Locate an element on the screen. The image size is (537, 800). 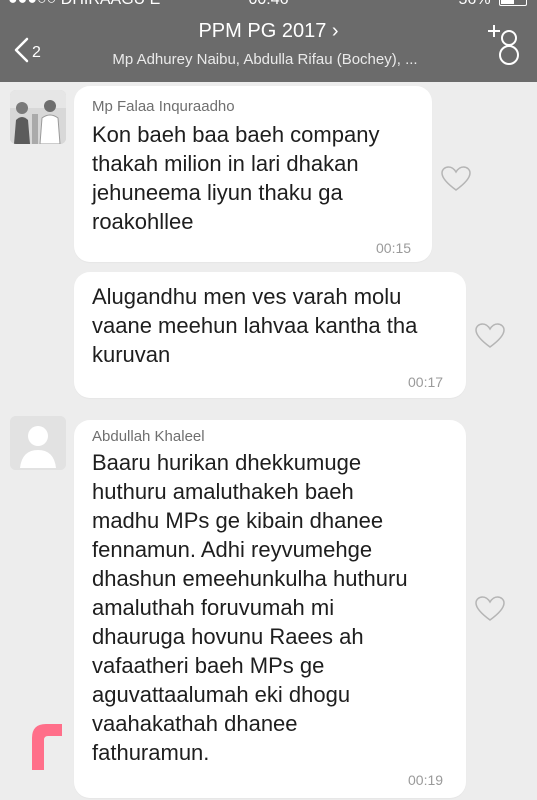
message-line: jehuneema liyun thaku ga is located at coordinates (217, 192).